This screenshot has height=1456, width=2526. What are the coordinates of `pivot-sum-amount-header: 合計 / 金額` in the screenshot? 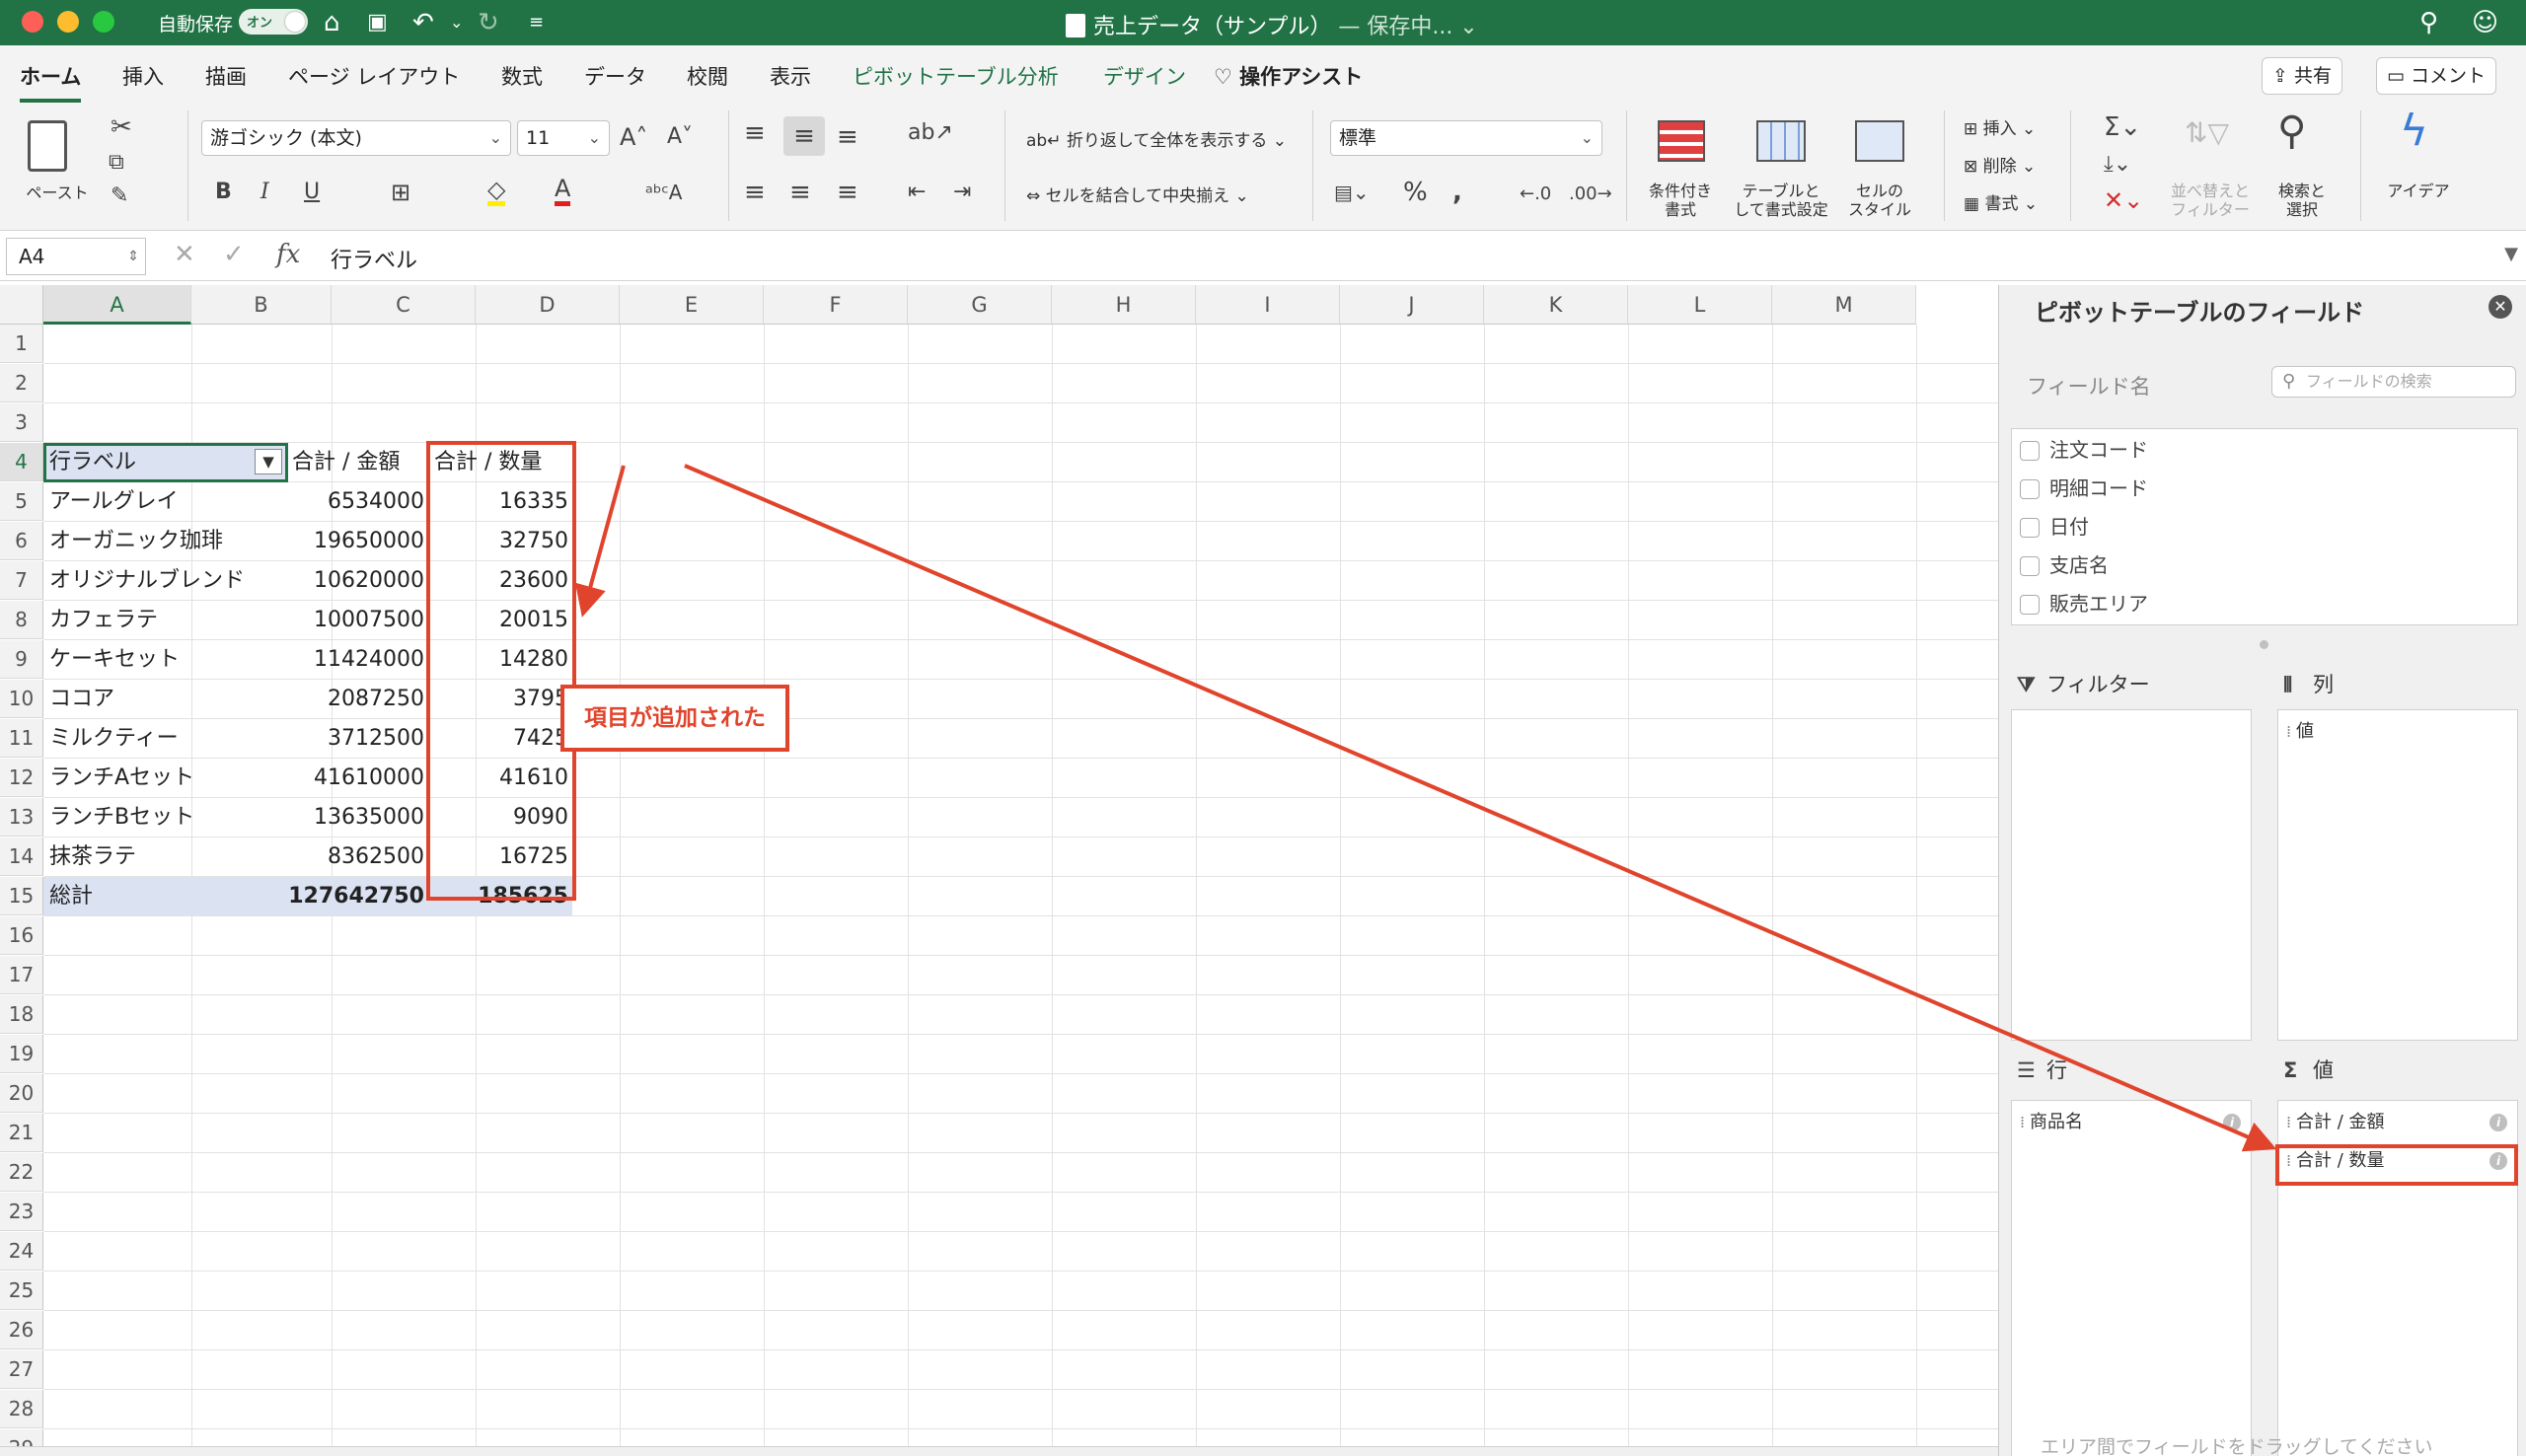 It's located at (358, 462).